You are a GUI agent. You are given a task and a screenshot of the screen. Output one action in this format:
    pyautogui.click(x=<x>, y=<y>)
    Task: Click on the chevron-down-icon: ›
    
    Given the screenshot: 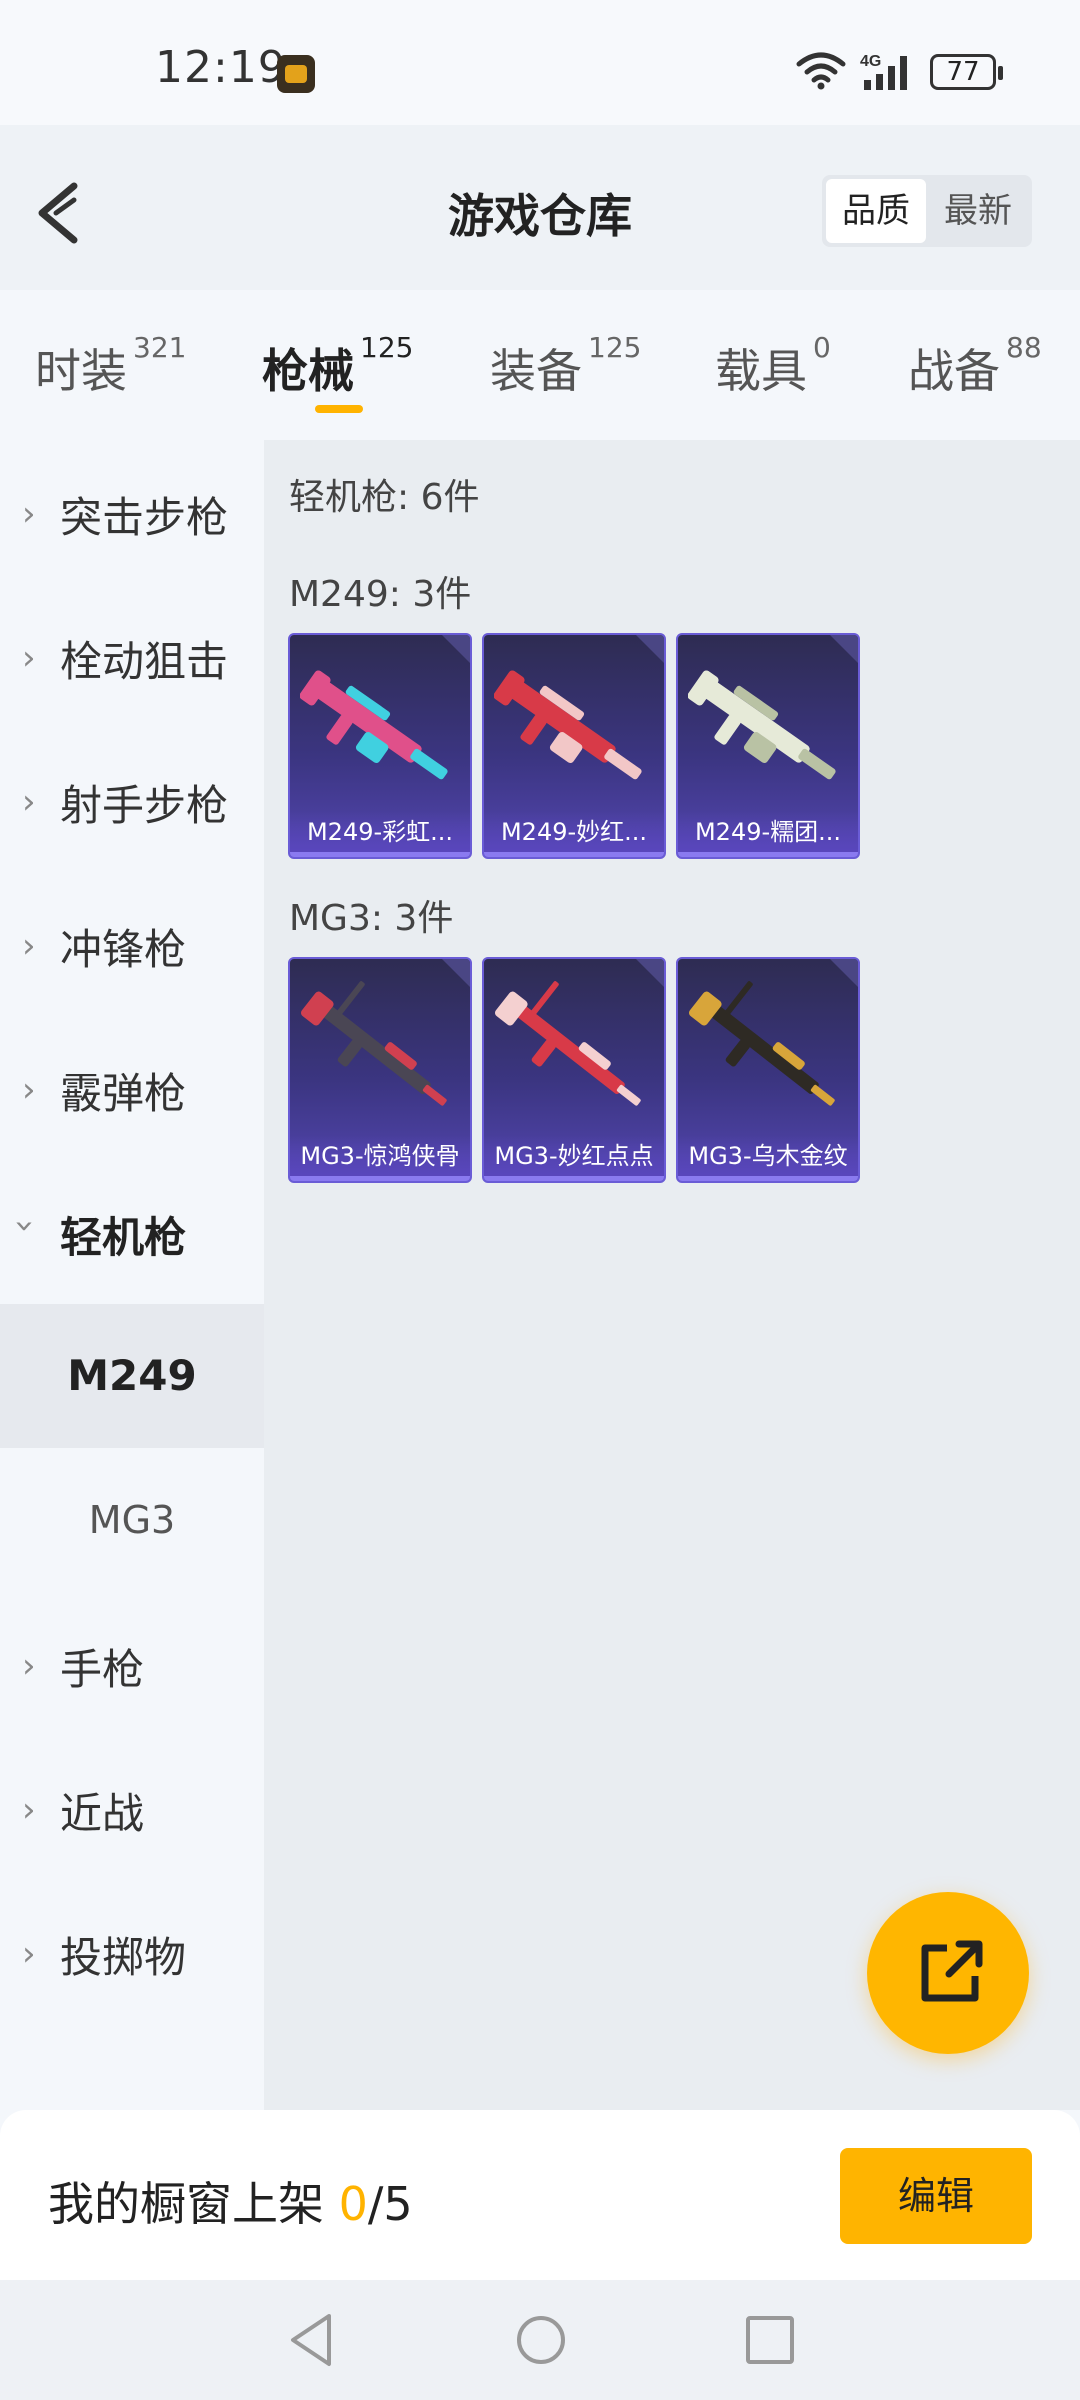 What is the action you would take?
    pyautogui.click(x=24, y=1226)
    